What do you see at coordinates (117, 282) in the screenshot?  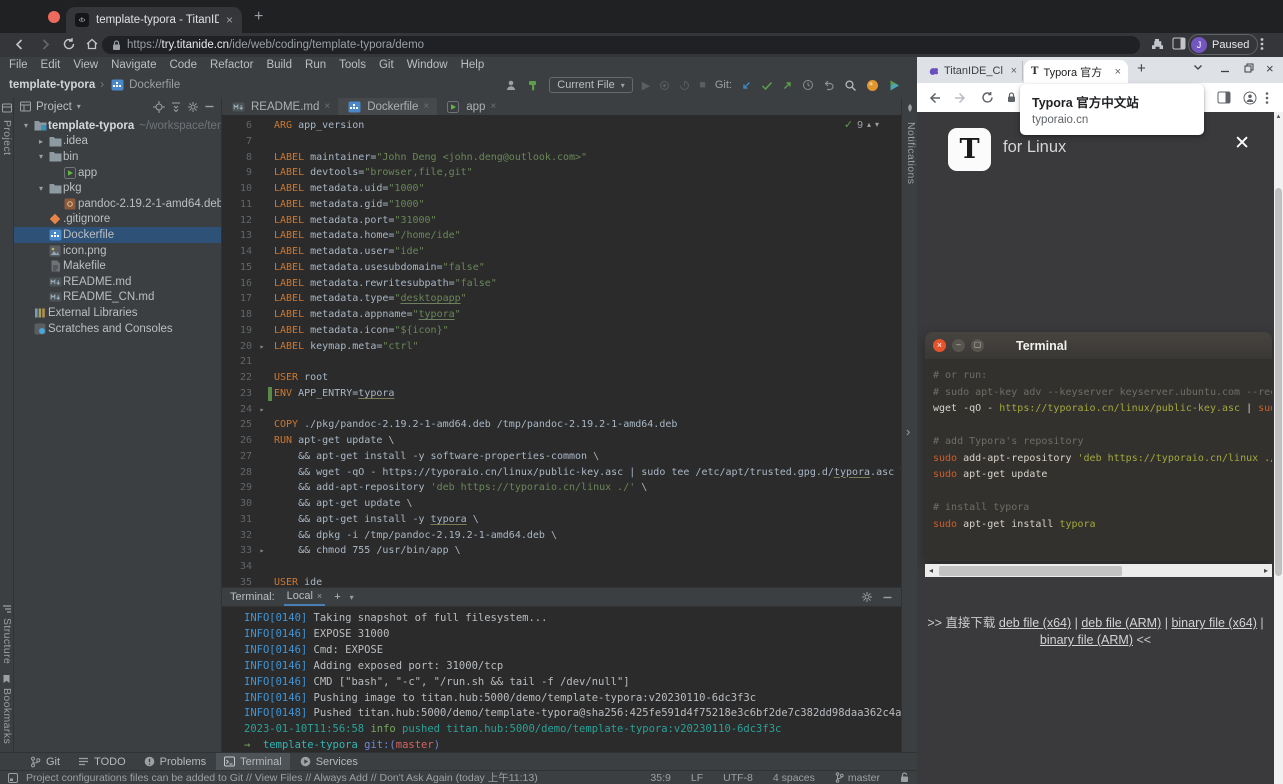 I see `tree-item-readme-md: README.md` at bounding box center [117, 282].